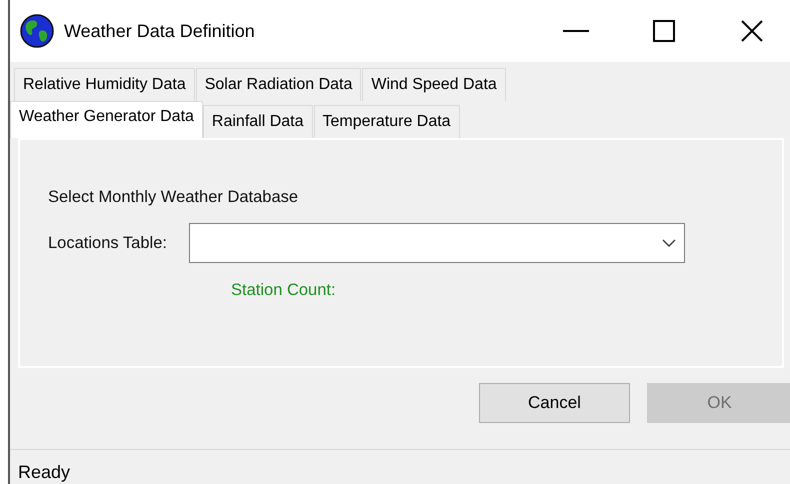 This screenshot has width=790, height=484. What do you see at coordinates (576, 31) in the screenshot?
I see `minimize-icon` at bounding box center [576, 31].